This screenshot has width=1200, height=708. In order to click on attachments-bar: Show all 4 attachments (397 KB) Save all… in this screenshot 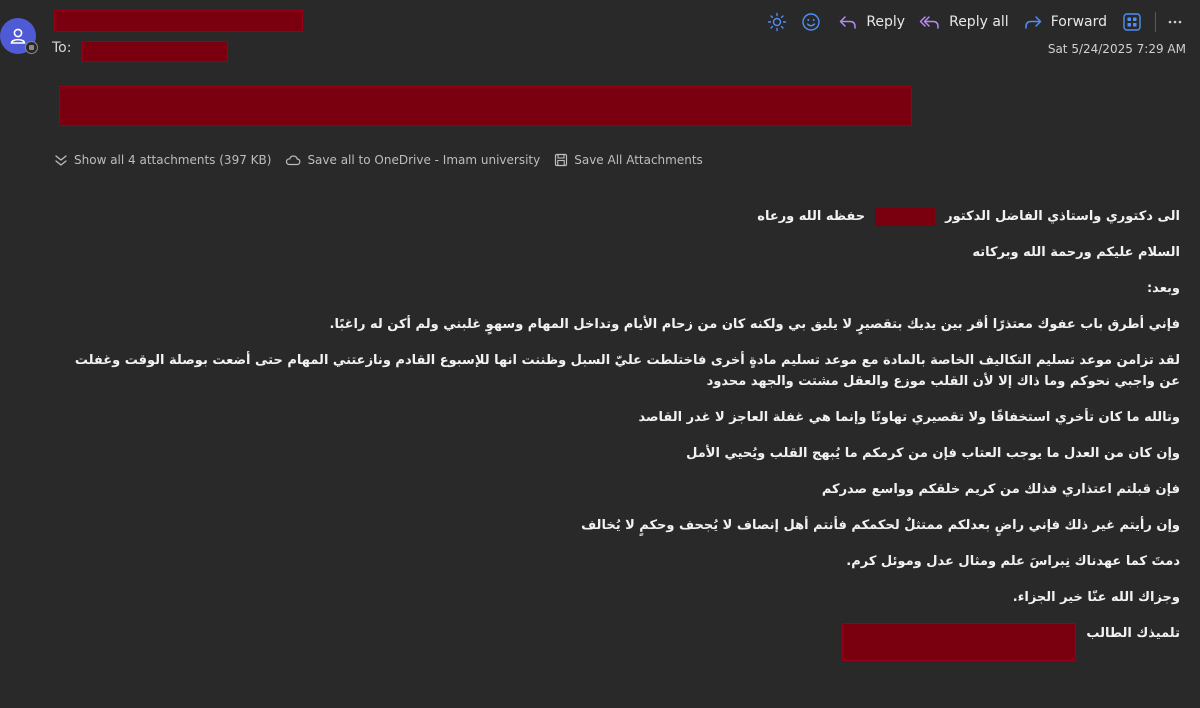, I will do `click(385, 160)`.